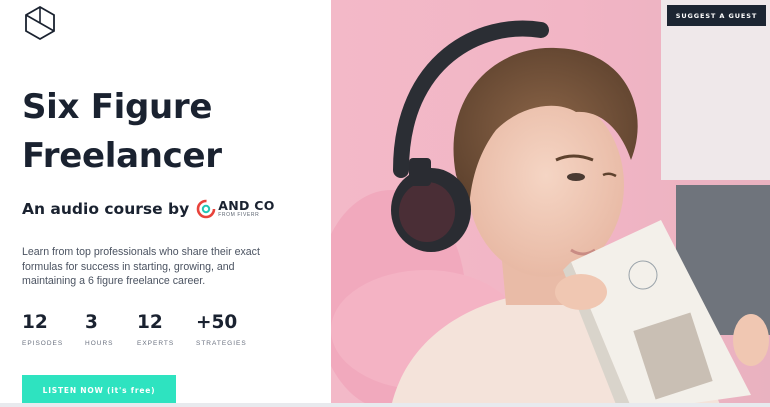 The width and height of the screenshot is (770, 407). I want to click on andco-logo-icon, so click(206, 209).